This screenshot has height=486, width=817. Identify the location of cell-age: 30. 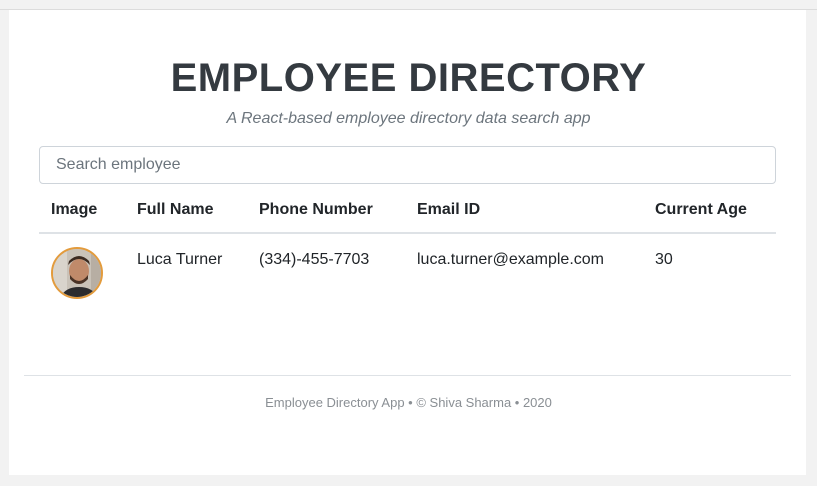
(664, 259).